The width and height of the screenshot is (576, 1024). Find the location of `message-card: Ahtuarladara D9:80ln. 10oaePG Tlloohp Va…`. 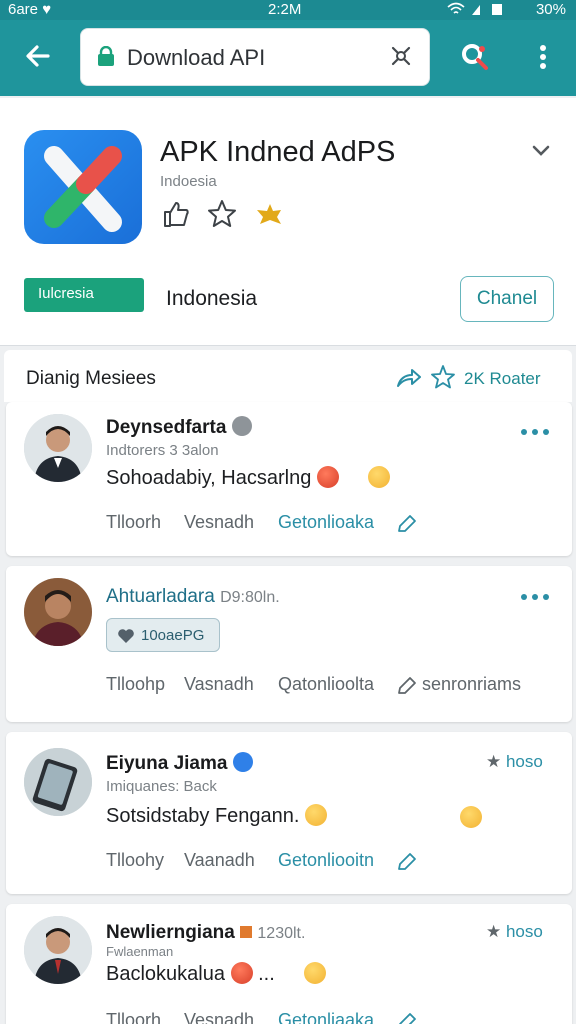

message-card: Ahtuarladara D9:80ln. 10oaePG Tlloohp Va… is located at coordinates (289, 644).